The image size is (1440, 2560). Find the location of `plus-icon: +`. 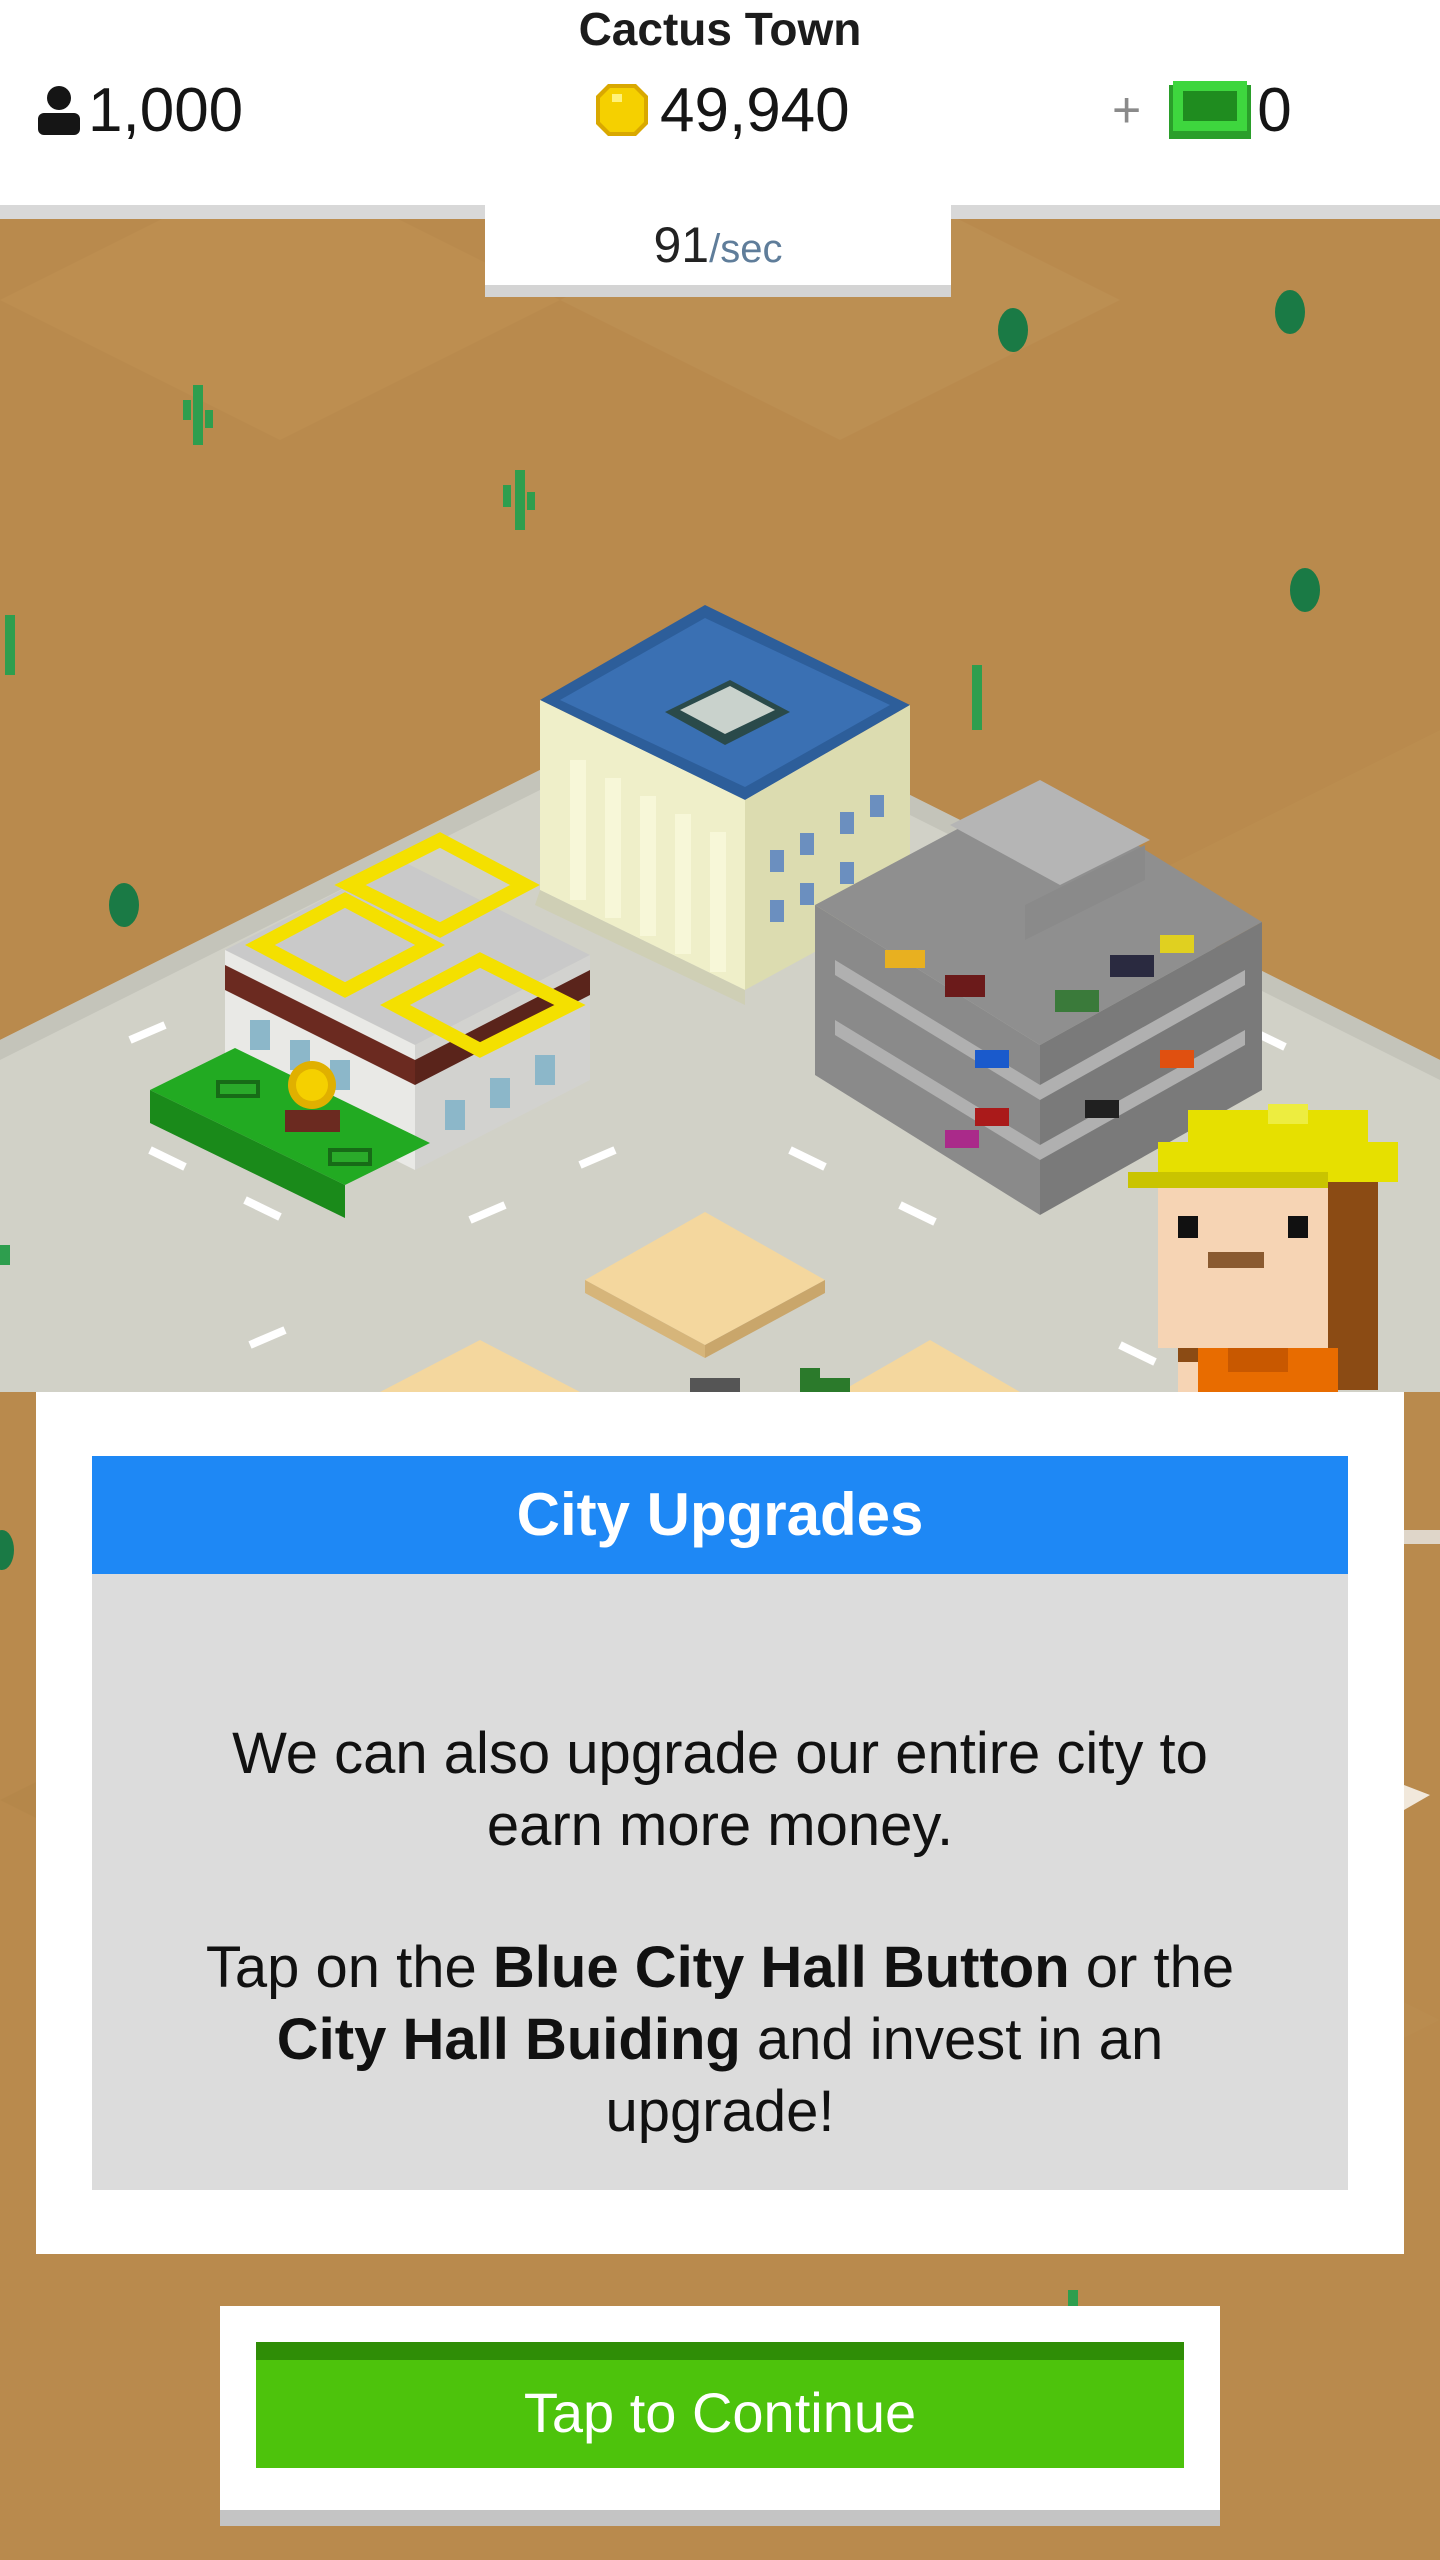

plus-icon: + is located at coordinates (1126, 110).